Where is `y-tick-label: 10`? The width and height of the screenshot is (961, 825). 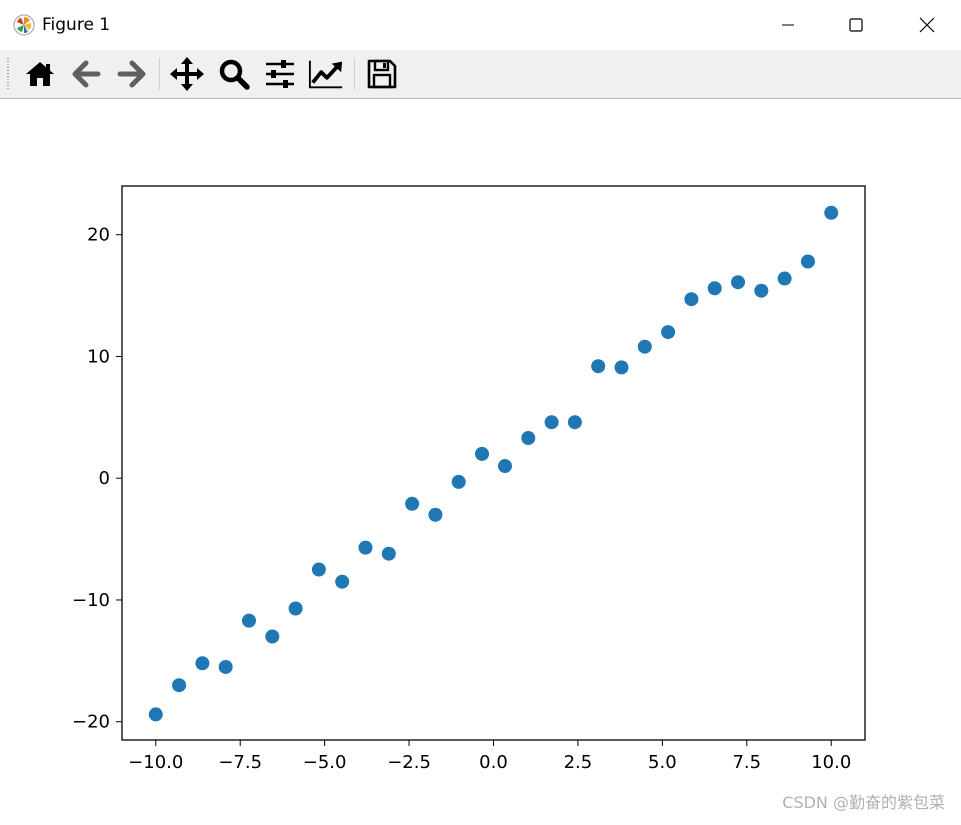 y-tick-label: 10 is located at coordinates (98, 356).